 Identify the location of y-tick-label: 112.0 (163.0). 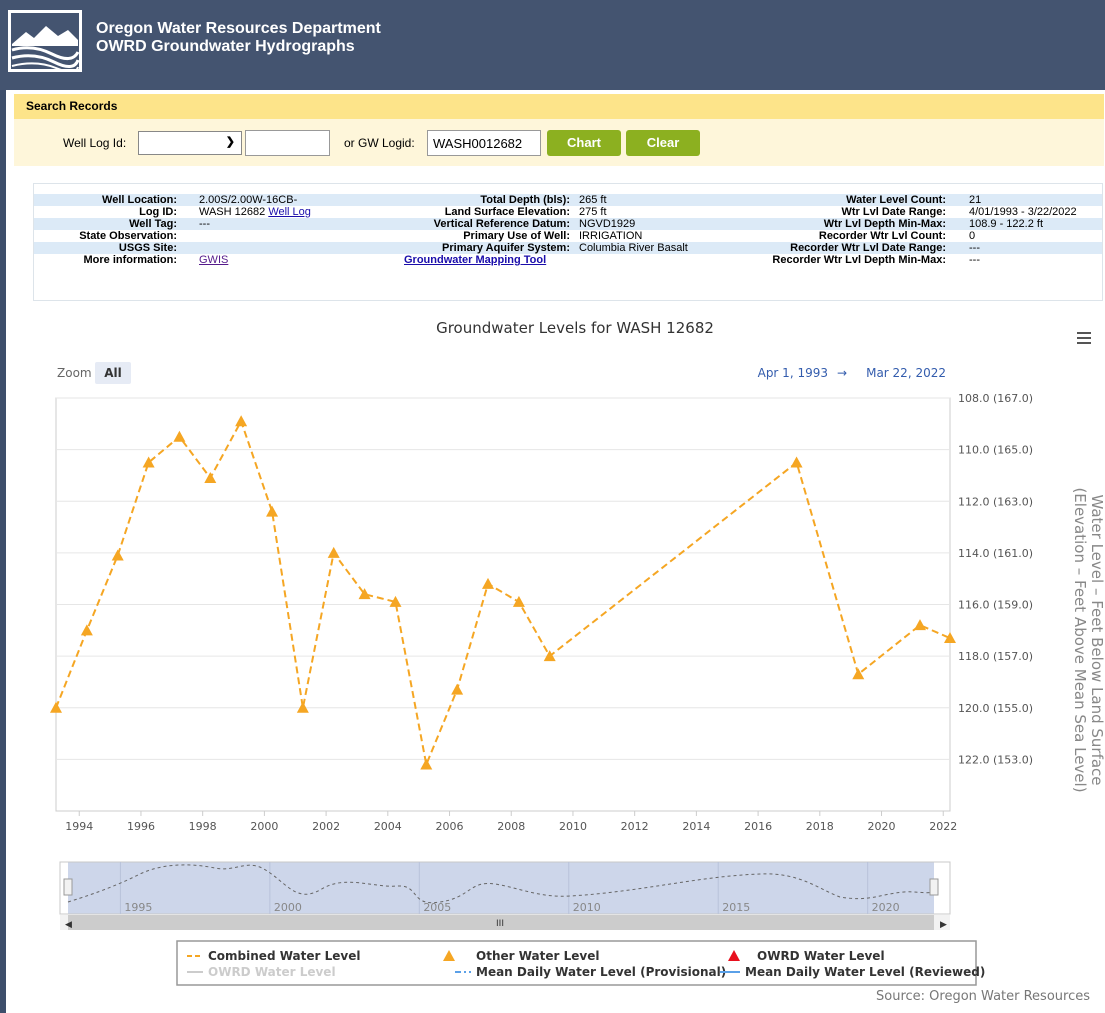
(995, 501).